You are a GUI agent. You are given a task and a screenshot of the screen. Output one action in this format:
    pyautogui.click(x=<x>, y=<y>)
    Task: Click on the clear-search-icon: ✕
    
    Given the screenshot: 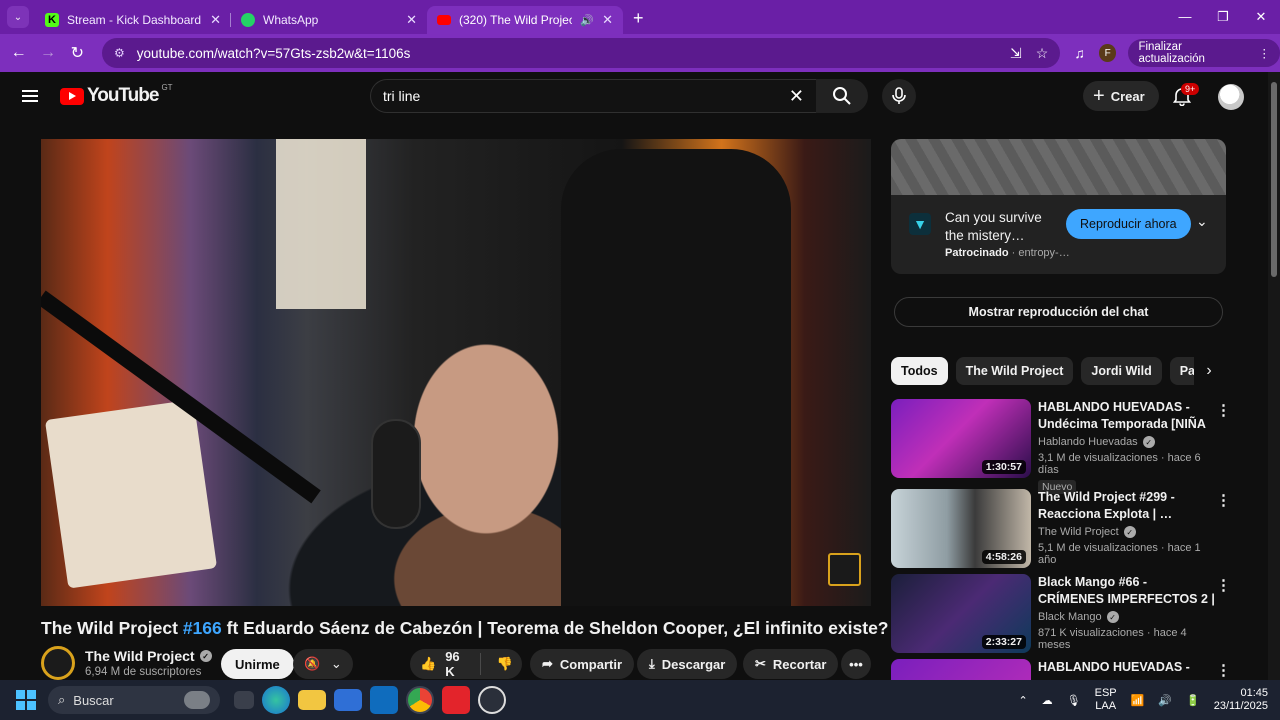 What is the action you would take?
    pyautogui.click(x=796, y=96)
    